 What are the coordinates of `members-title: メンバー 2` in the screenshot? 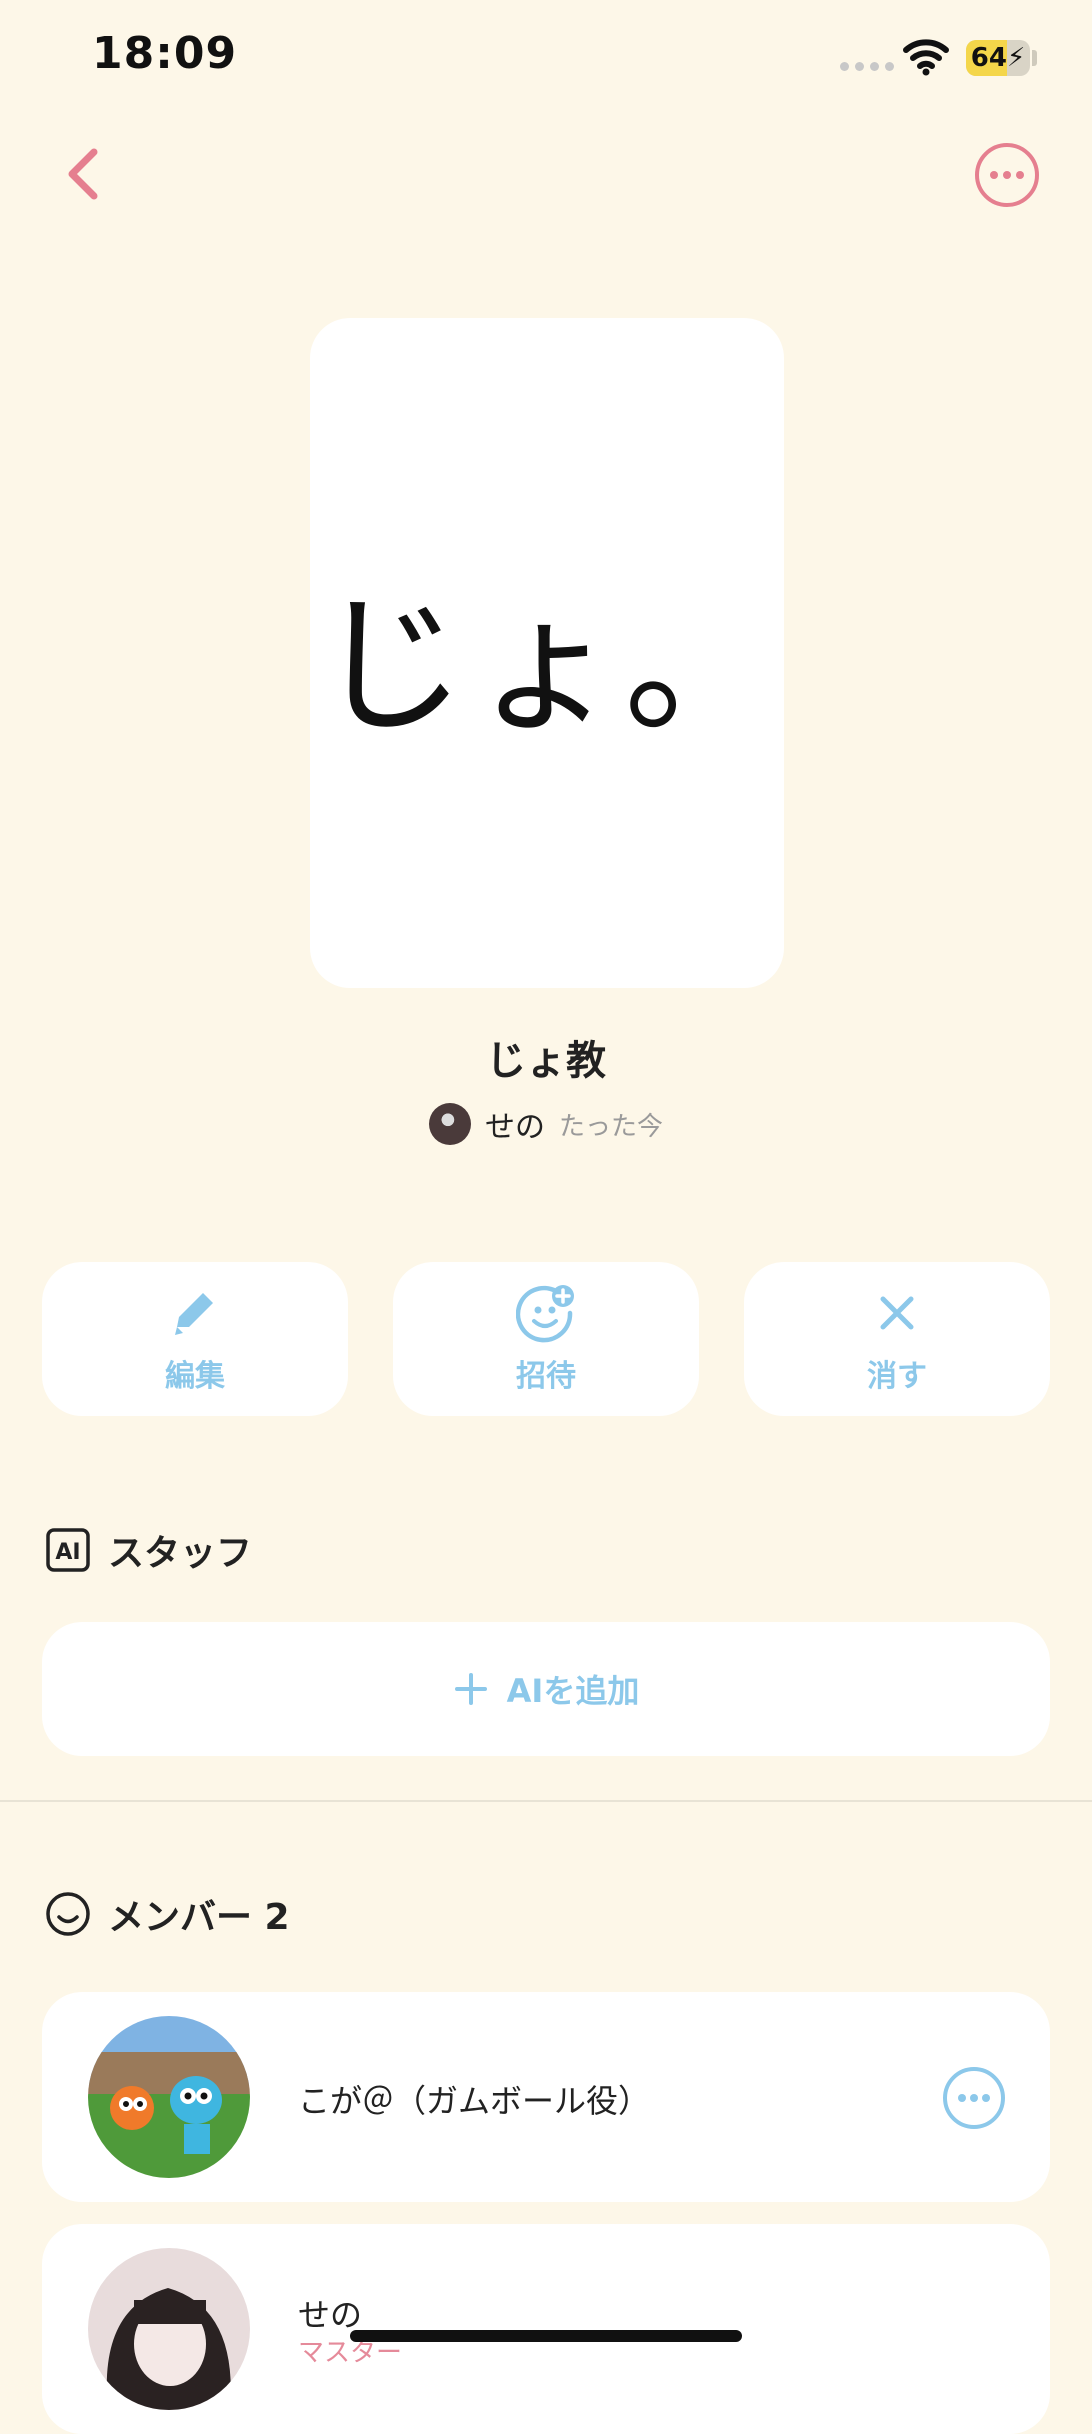 It's located at (199, 1917).